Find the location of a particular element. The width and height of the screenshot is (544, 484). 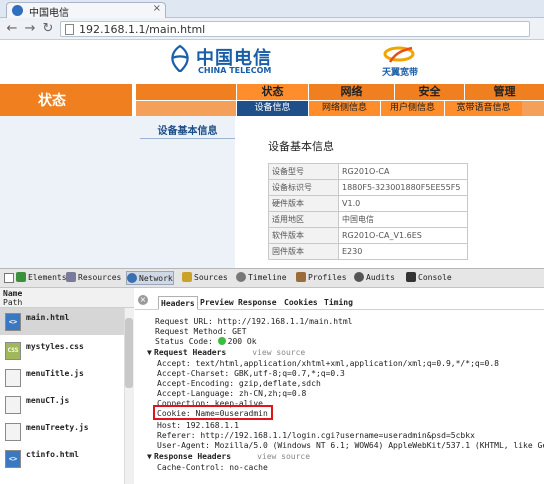

tab-preview: Preview is located at coordinates (217, 303).